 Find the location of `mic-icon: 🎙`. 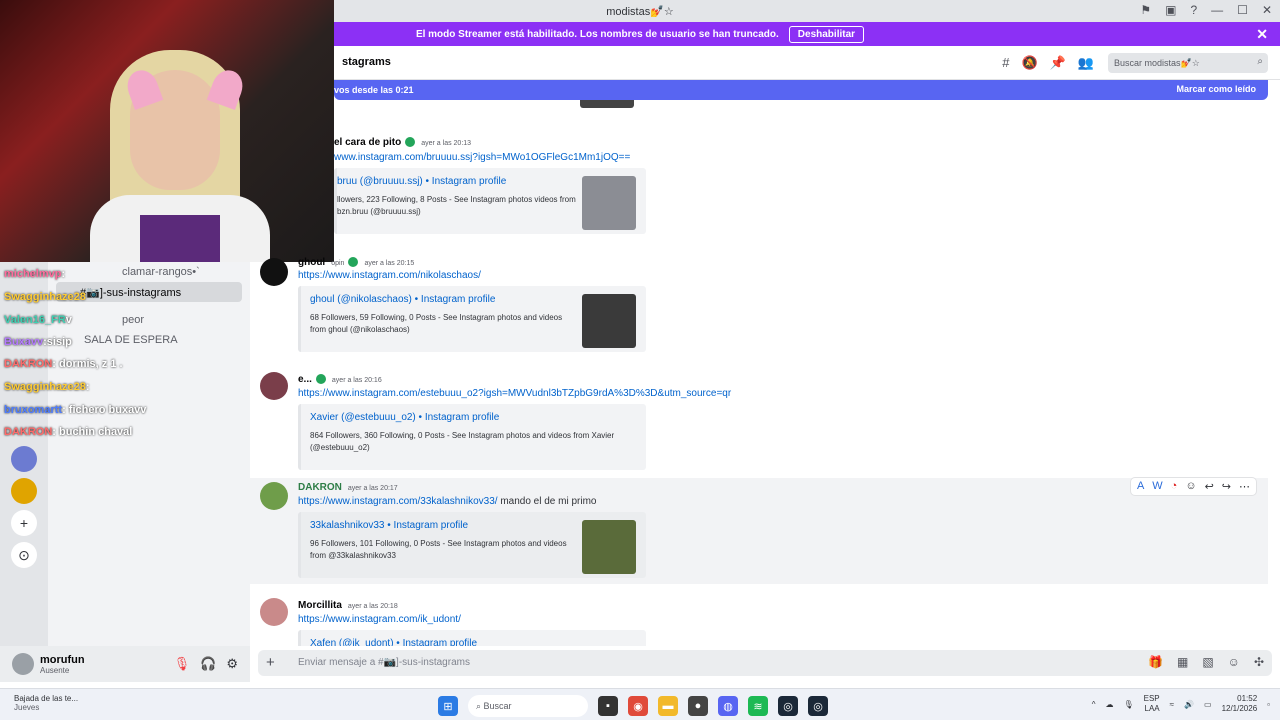

mic-icon: 🎙 is located at coordinates (1128, 704).